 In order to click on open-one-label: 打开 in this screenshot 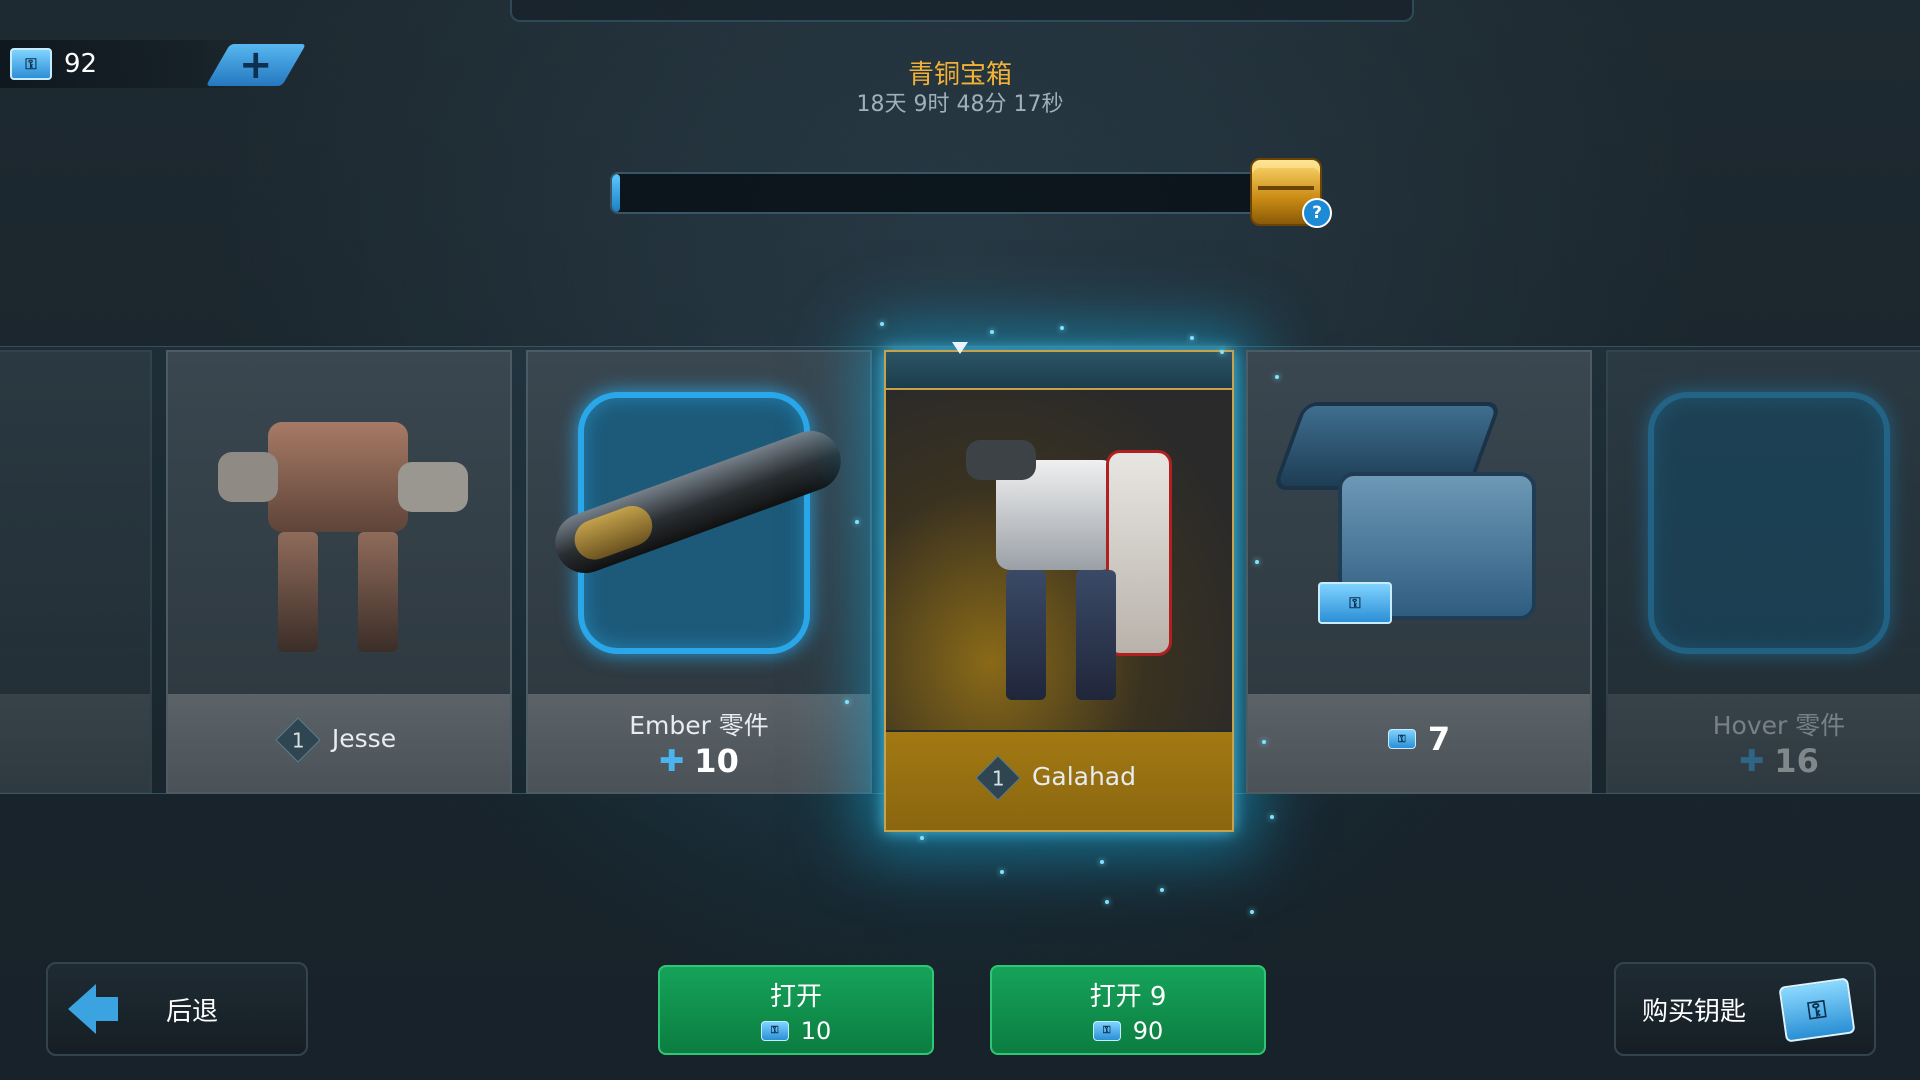, I will do `click(795, 996)`.